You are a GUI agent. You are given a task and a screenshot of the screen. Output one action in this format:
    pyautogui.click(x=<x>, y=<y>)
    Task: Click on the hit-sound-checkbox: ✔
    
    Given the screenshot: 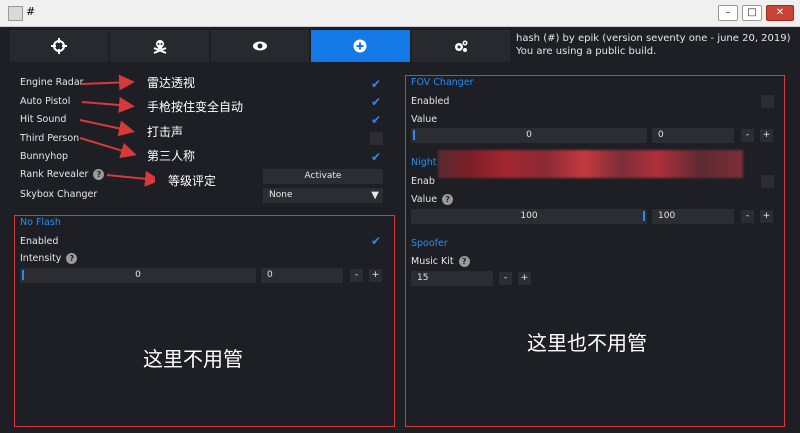 What is the action you would take?
    pyautogui.click(x=376, y=120)
    